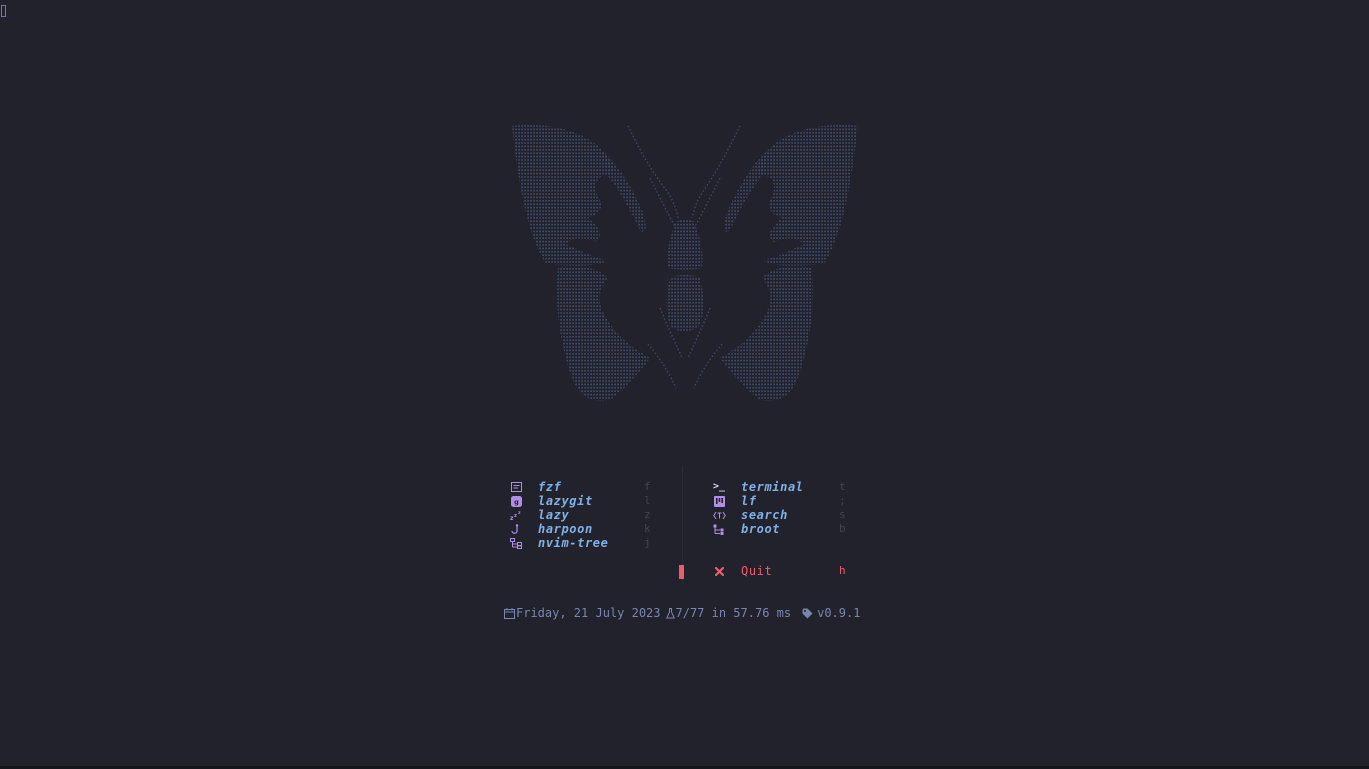 This screenshot has width=1369, height=769. I want to click on menu-item-lazy: zzz lazy z, so click(584, 515).